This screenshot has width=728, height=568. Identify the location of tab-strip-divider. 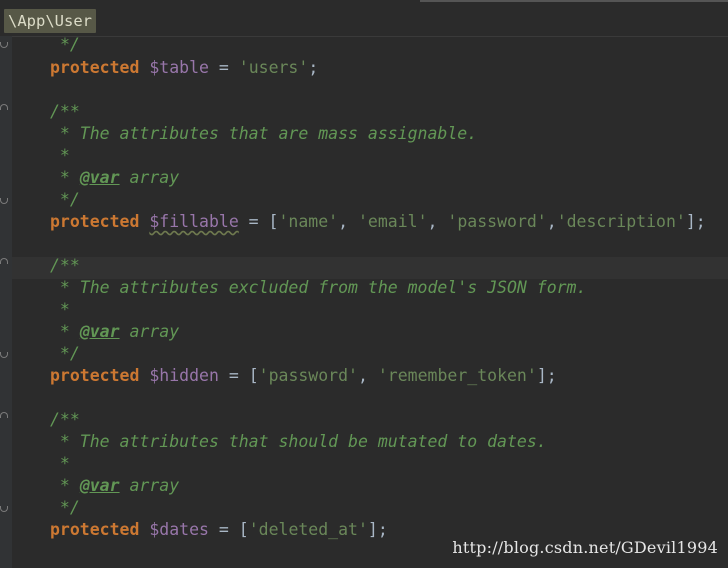
(574, 1).